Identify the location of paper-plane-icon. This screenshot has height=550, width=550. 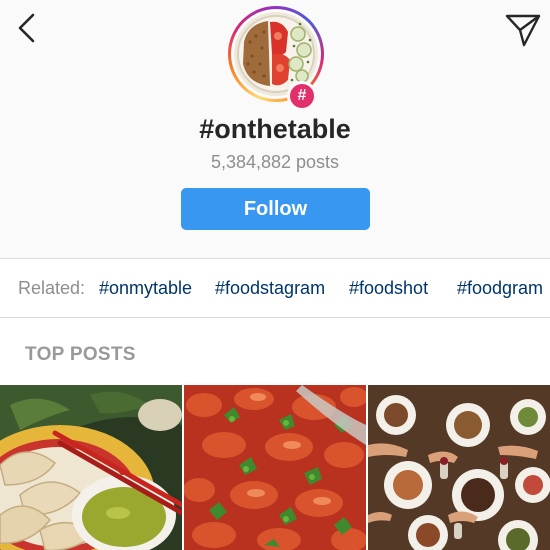
(523, 30).